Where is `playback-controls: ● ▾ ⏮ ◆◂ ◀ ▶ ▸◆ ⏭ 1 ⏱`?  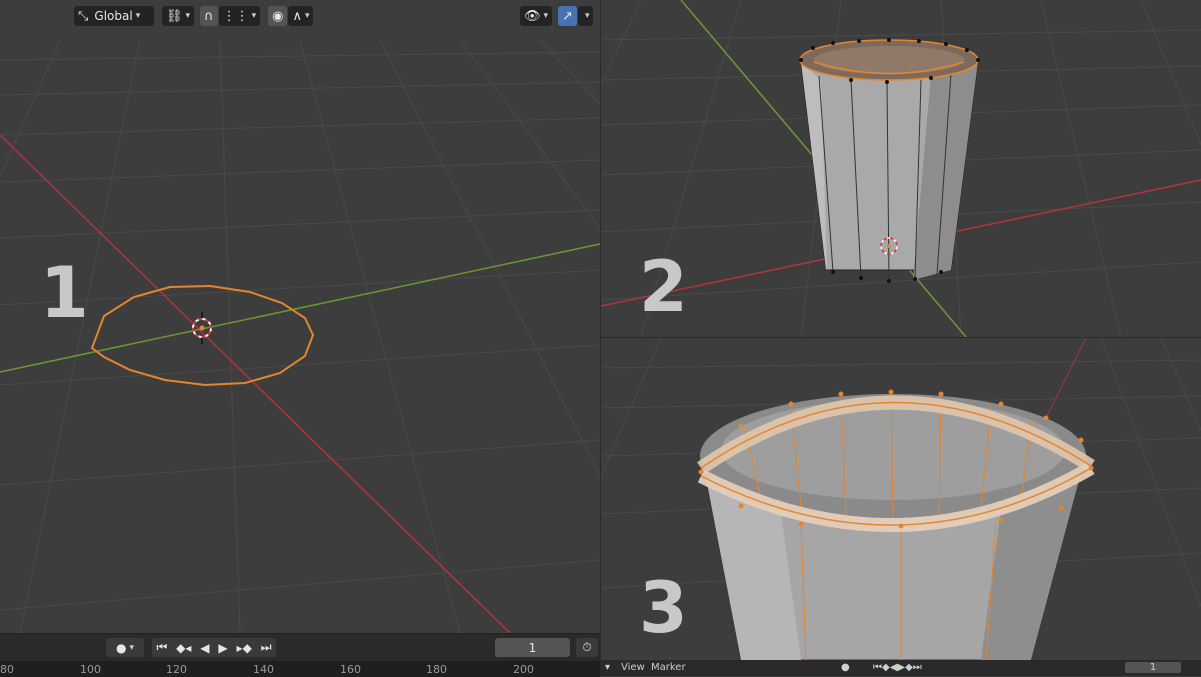 playback-controls: ● ▾ ⏮ ◆◂ ◀ ▶ ▸◆ ⏭ 1 ⏱ is located at coordinates (300, 647).